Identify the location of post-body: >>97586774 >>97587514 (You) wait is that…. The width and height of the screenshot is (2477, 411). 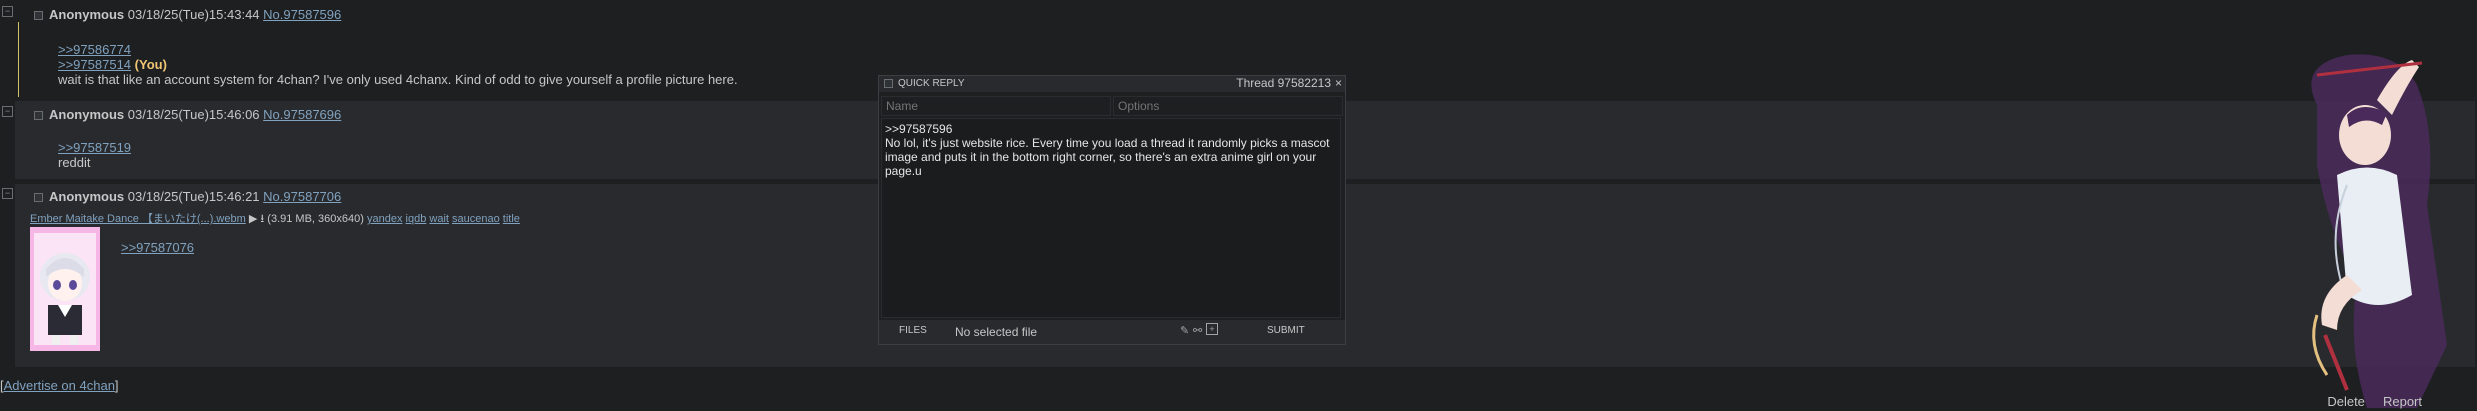
(398, 64).